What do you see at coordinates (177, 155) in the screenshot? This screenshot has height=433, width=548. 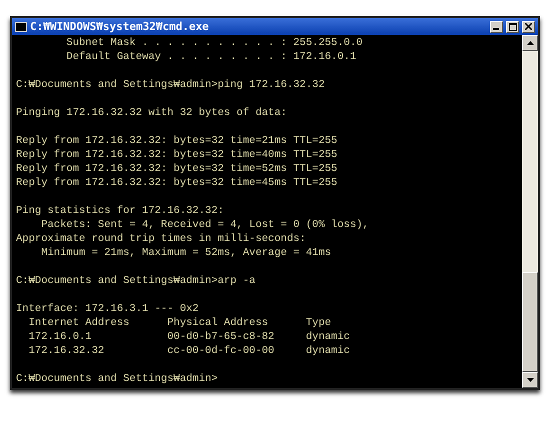 I see `console-line: Reply from 172.16.32.32: bytes=32 time=40ms TTL=255` at bounding box center [177, 155].